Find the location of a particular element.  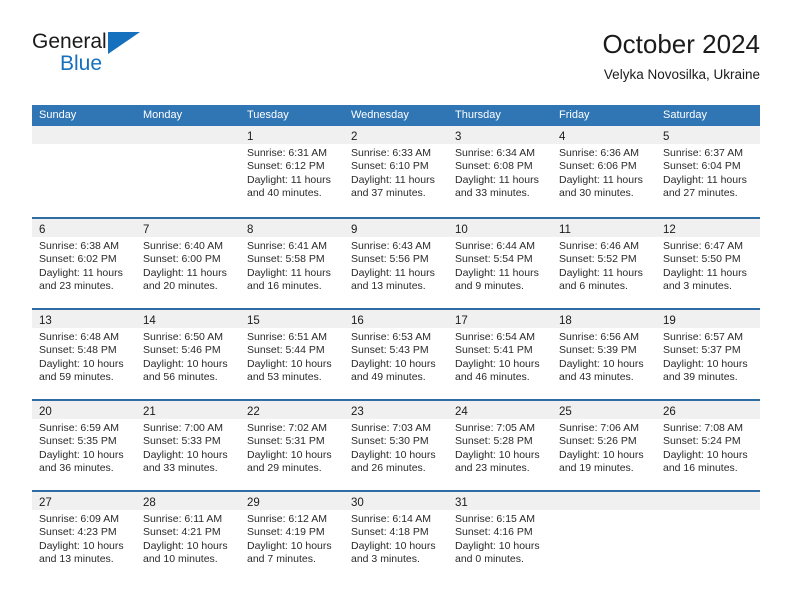

day-number-band: 3 is located at coordinates (500, 135).